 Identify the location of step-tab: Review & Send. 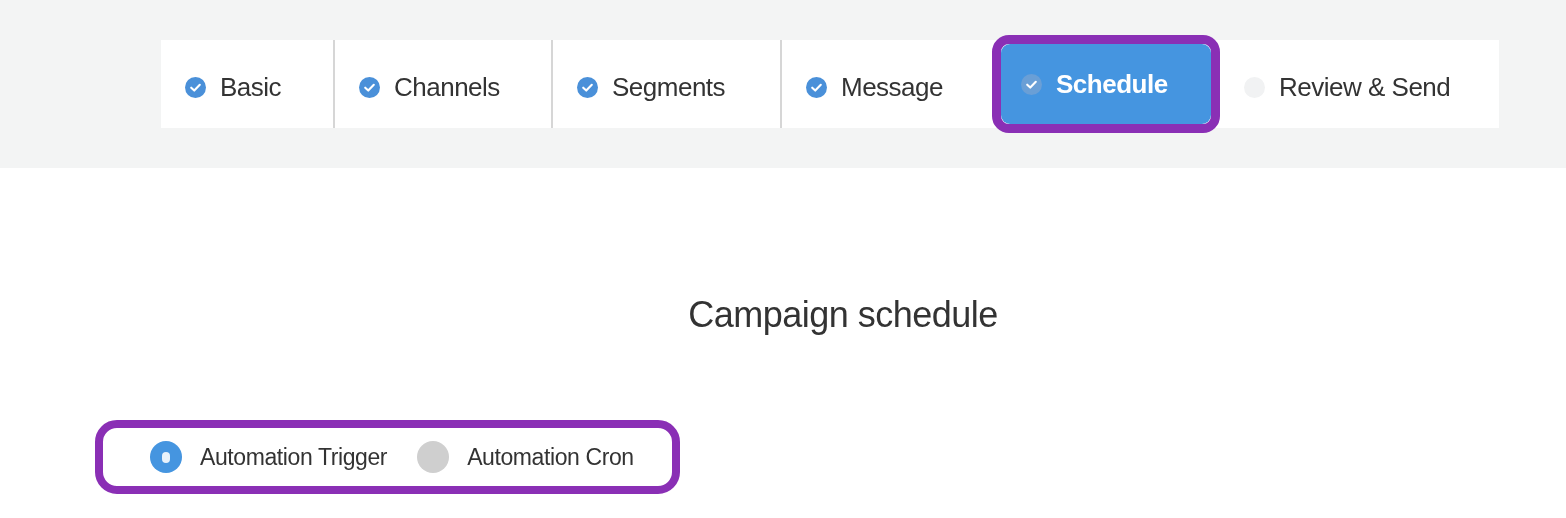
(1359, 84).